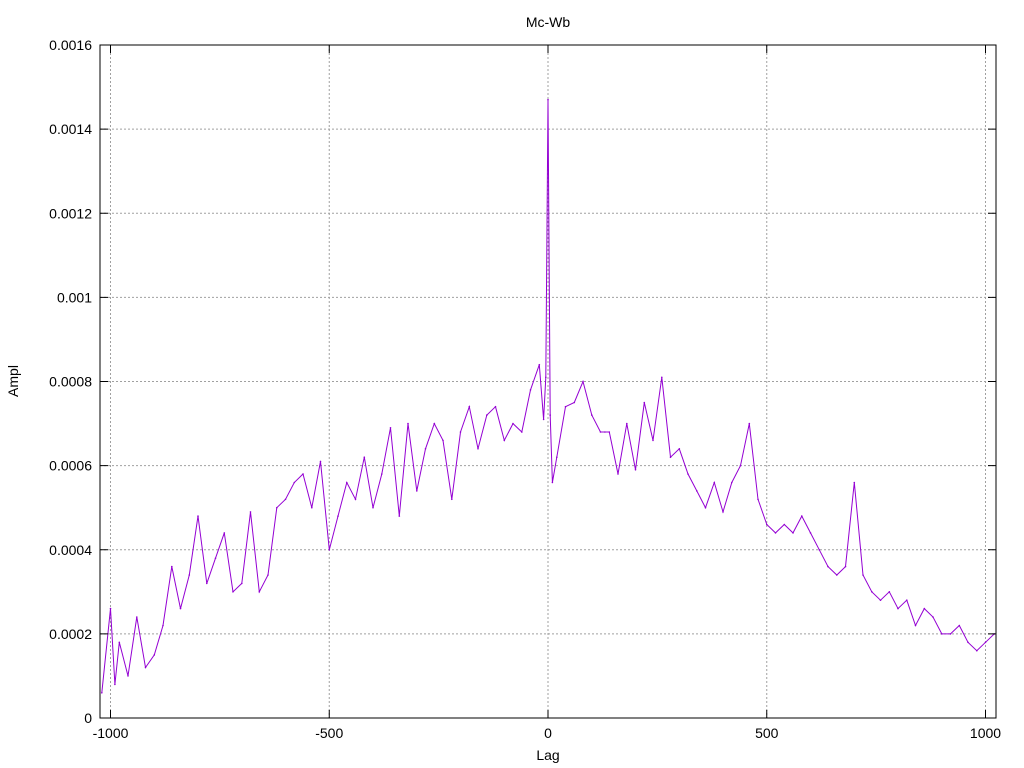 The height and width of the screenshot is (768, 1024). What do you see at coordinates (70, 634) in the screenshot?
I see `y-tick-label: 0.0002` at bounding box center [70, 634].